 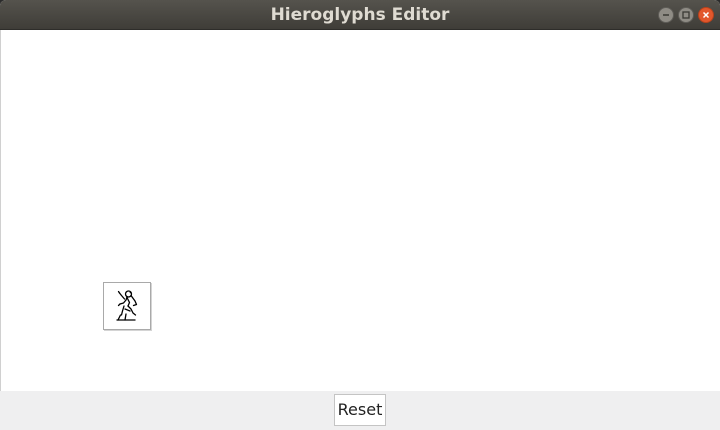 I want to click on title-bar: Hieroglyphs Editor, so click(x=360, y=15).